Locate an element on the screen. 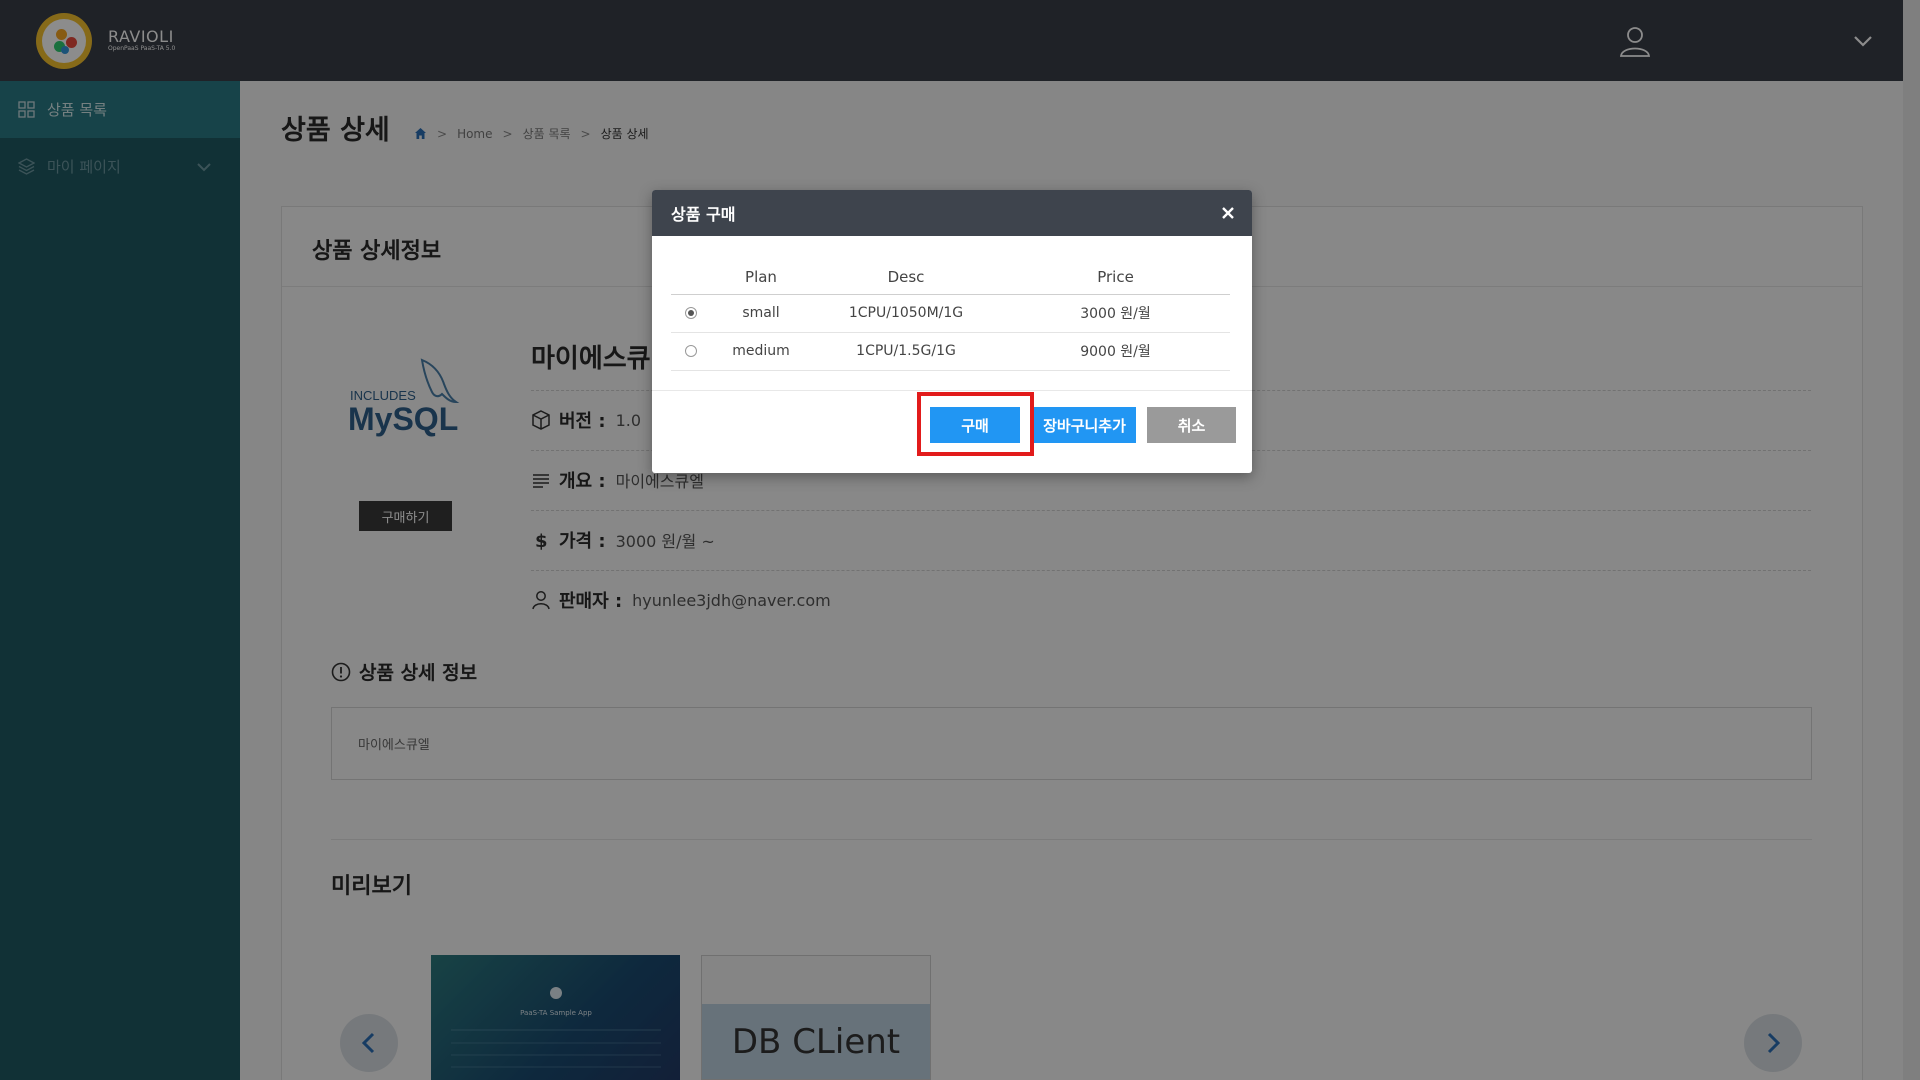  plan-radio-small is located at coordinates (691, 313).